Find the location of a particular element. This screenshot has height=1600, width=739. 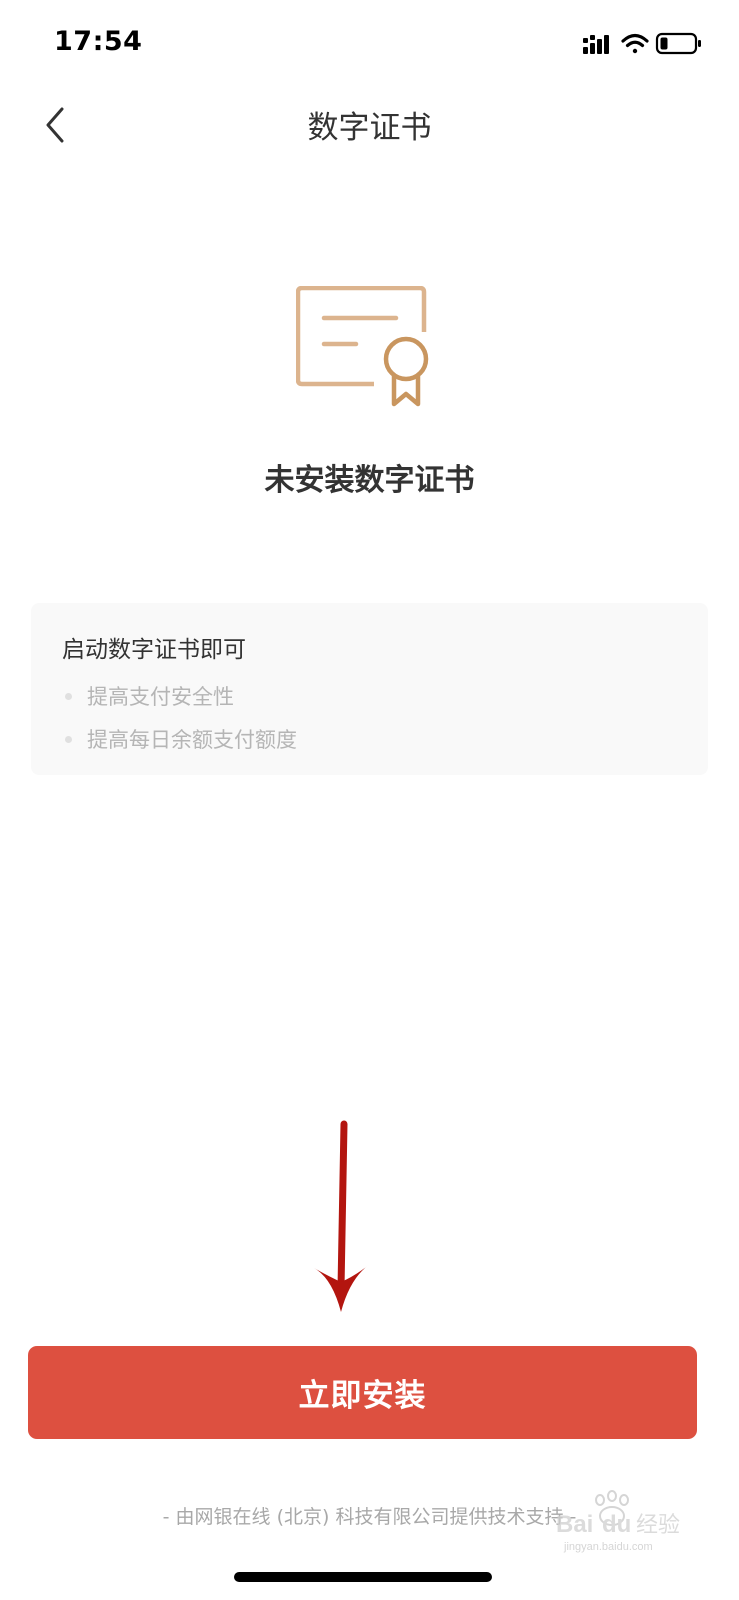

status-icons is located at coordinates (642, 43).